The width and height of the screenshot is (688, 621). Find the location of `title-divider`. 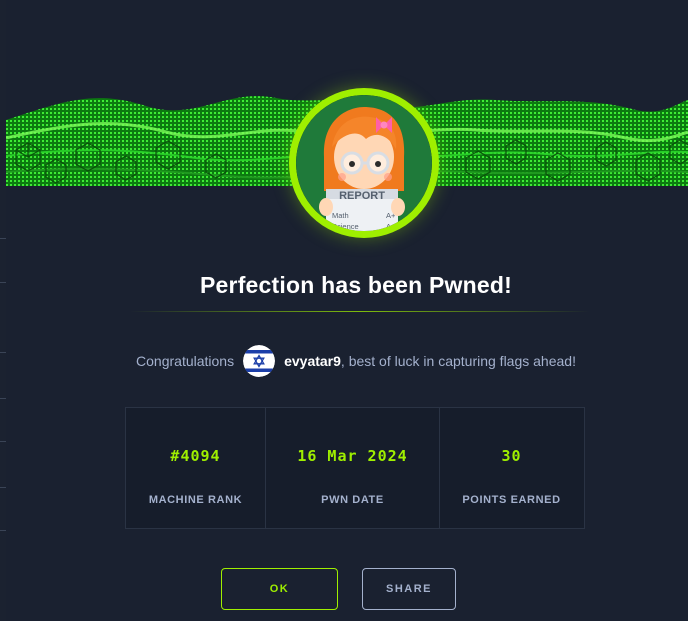

title-divider is located at coordinates (360, 311).